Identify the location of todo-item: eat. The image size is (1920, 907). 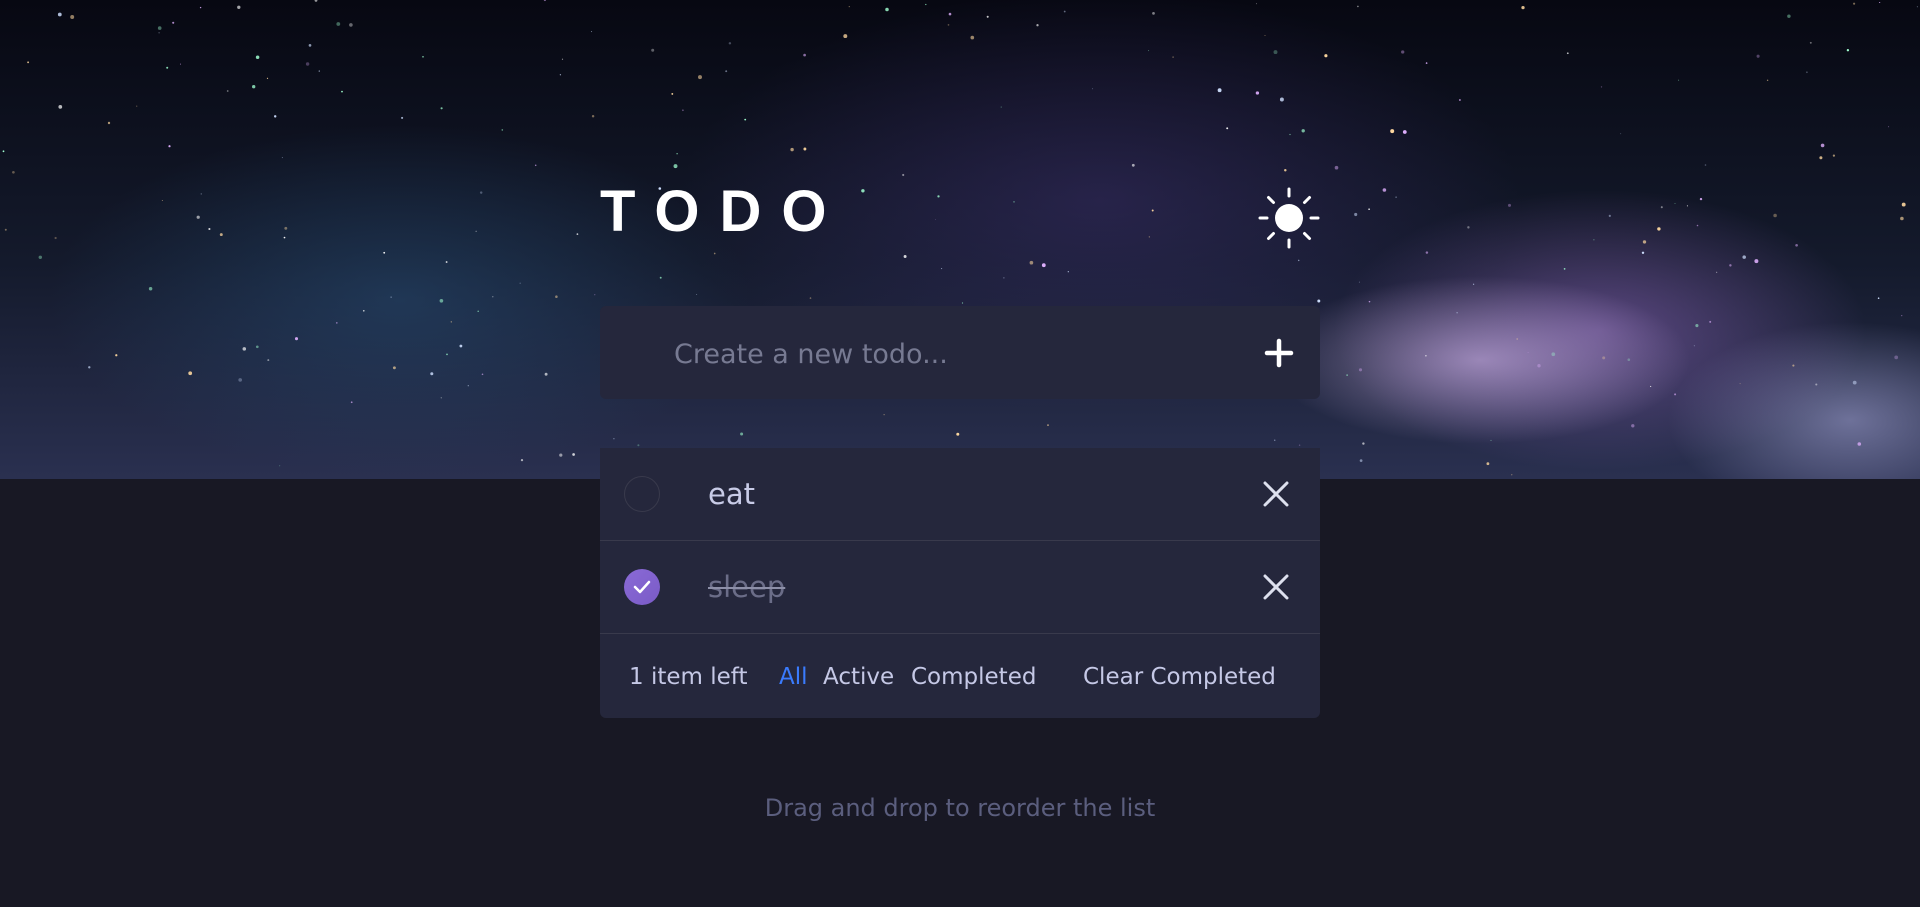
(960, 494).